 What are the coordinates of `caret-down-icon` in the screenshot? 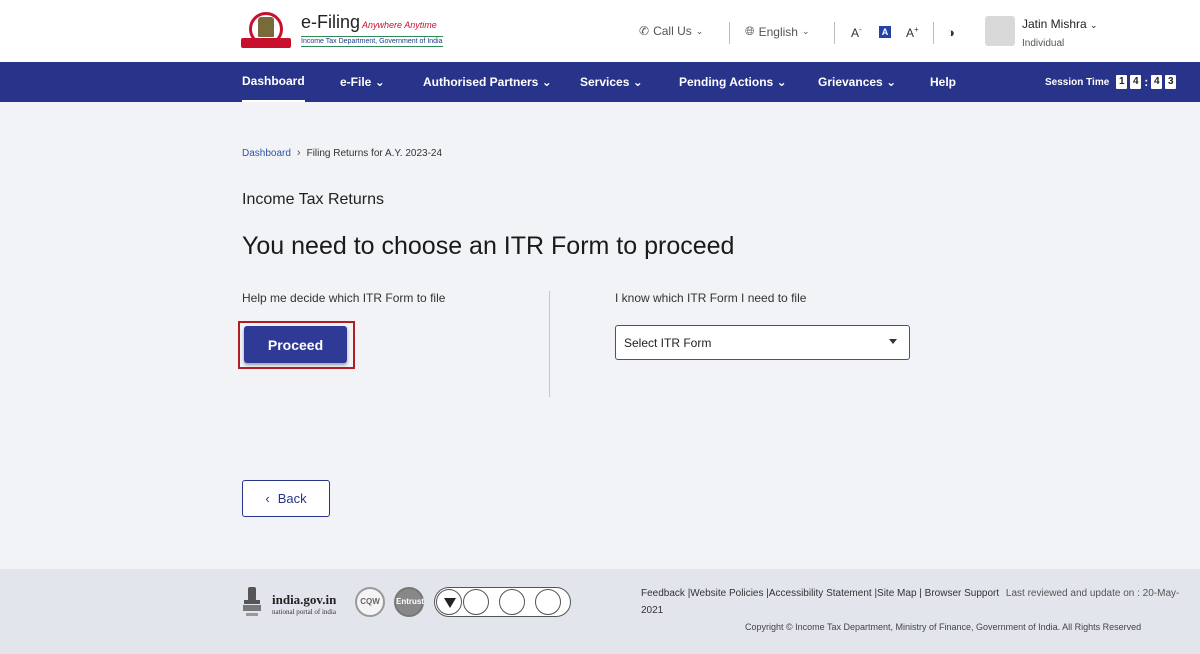 It's located at (893, 341).